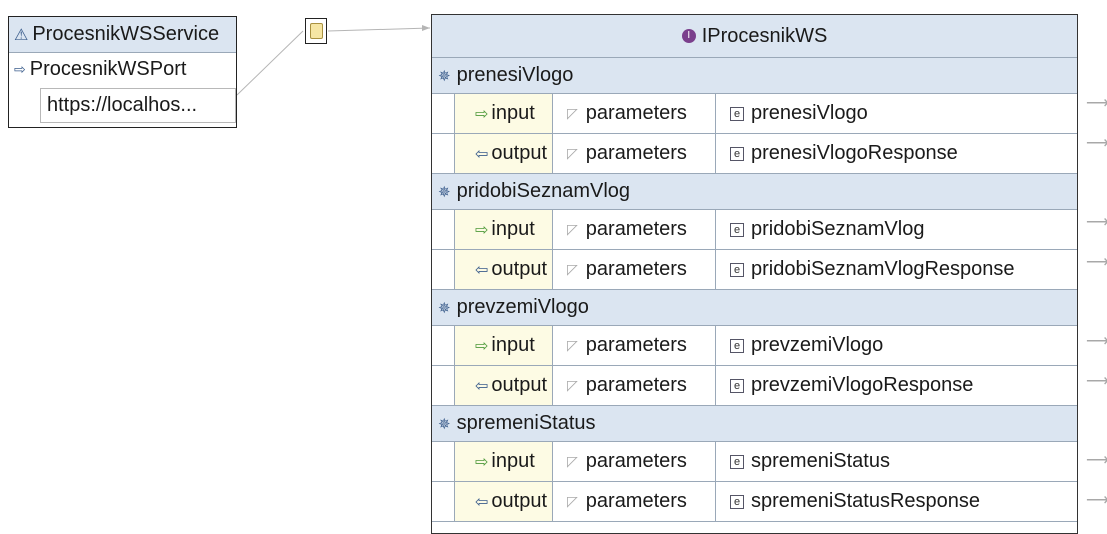 This screenshot has width=1107, height=534. I want to click on element-cell: e prevzemiVlogo, so click(896, 345).